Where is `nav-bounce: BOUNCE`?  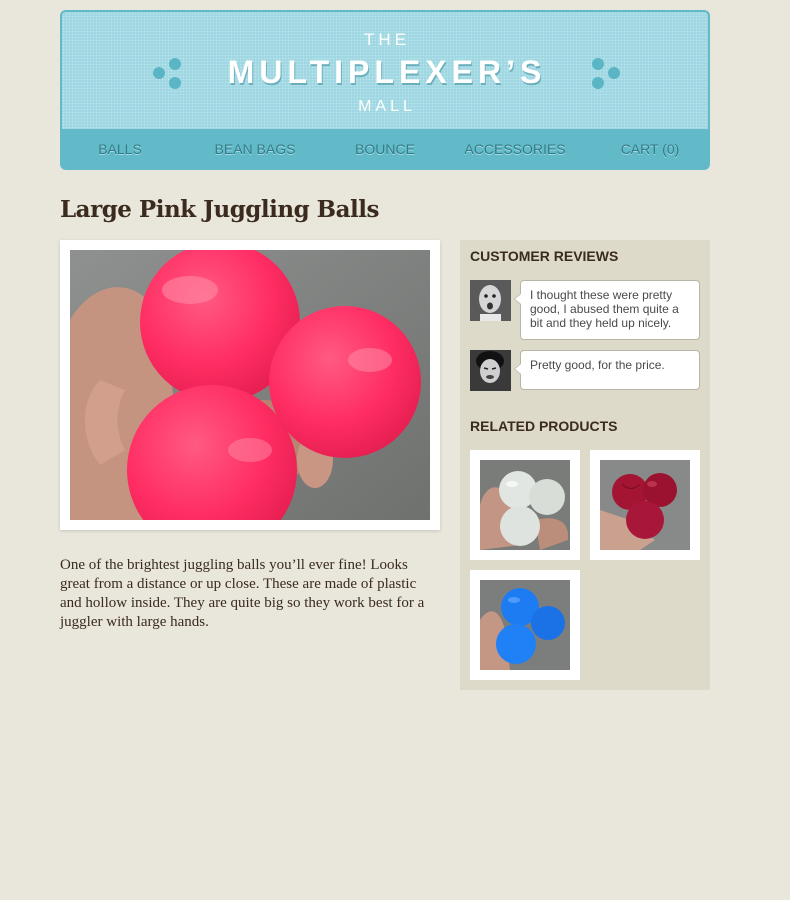
nav-bounce: BOUNCE is located at coordinates (385, 149).